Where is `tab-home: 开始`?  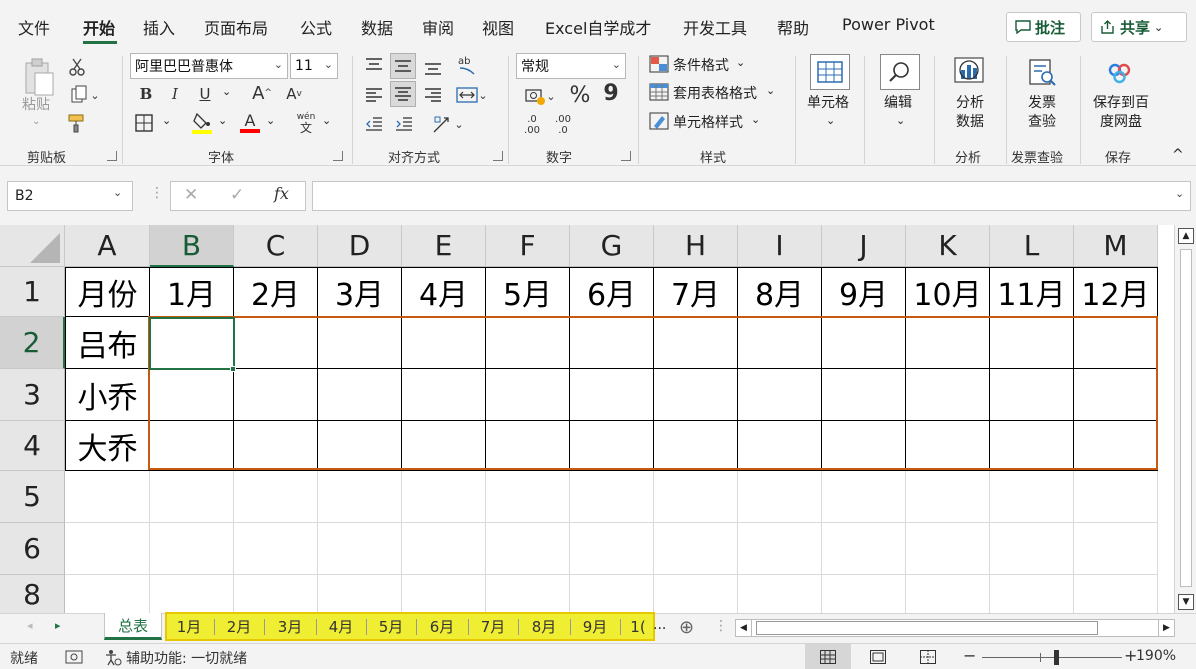
tab-home: 开始 is located at coordinates (99, 27).